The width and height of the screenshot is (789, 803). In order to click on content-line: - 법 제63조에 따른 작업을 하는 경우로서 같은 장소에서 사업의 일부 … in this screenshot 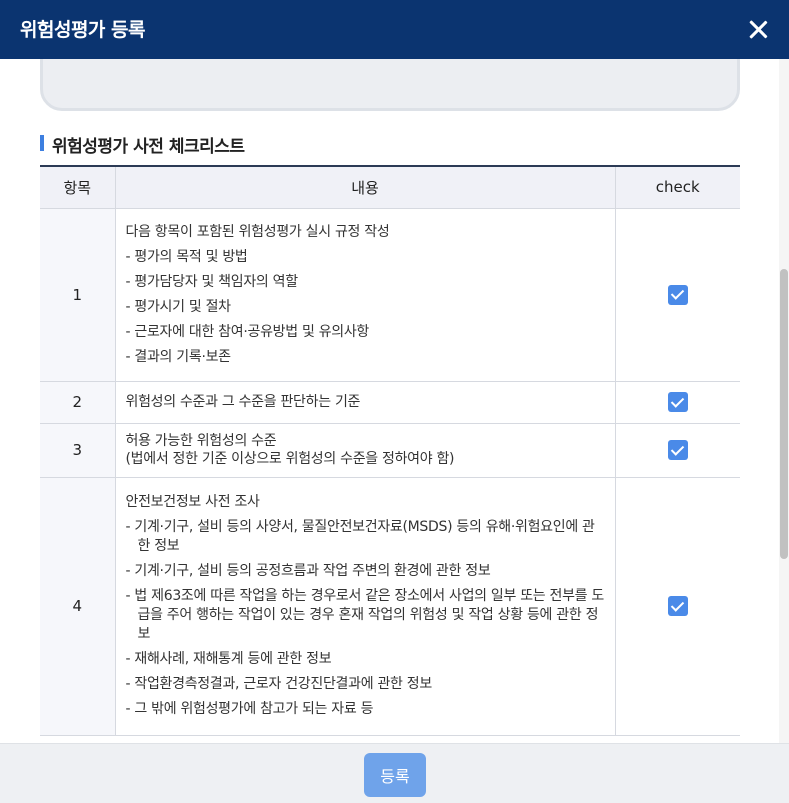, I will do `click(365, 615)`.